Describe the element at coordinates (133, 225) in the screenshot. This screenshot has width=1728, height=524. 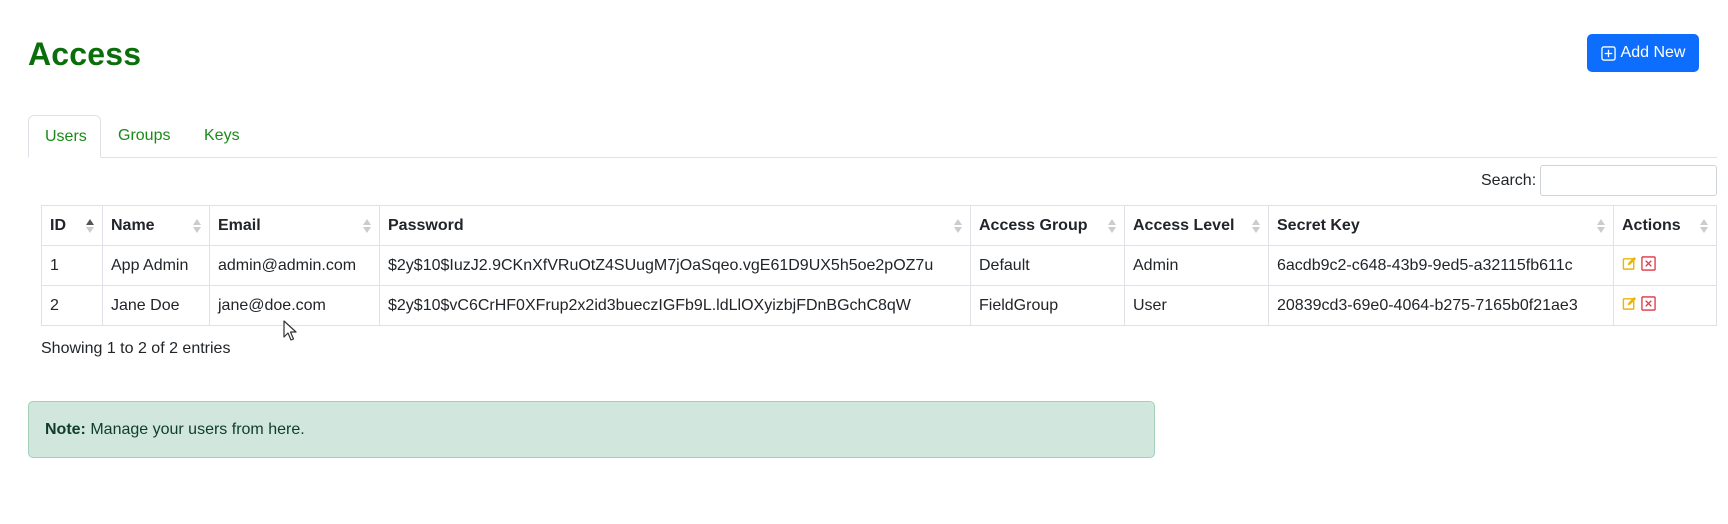
I see `column-header-label: Name` at that location.